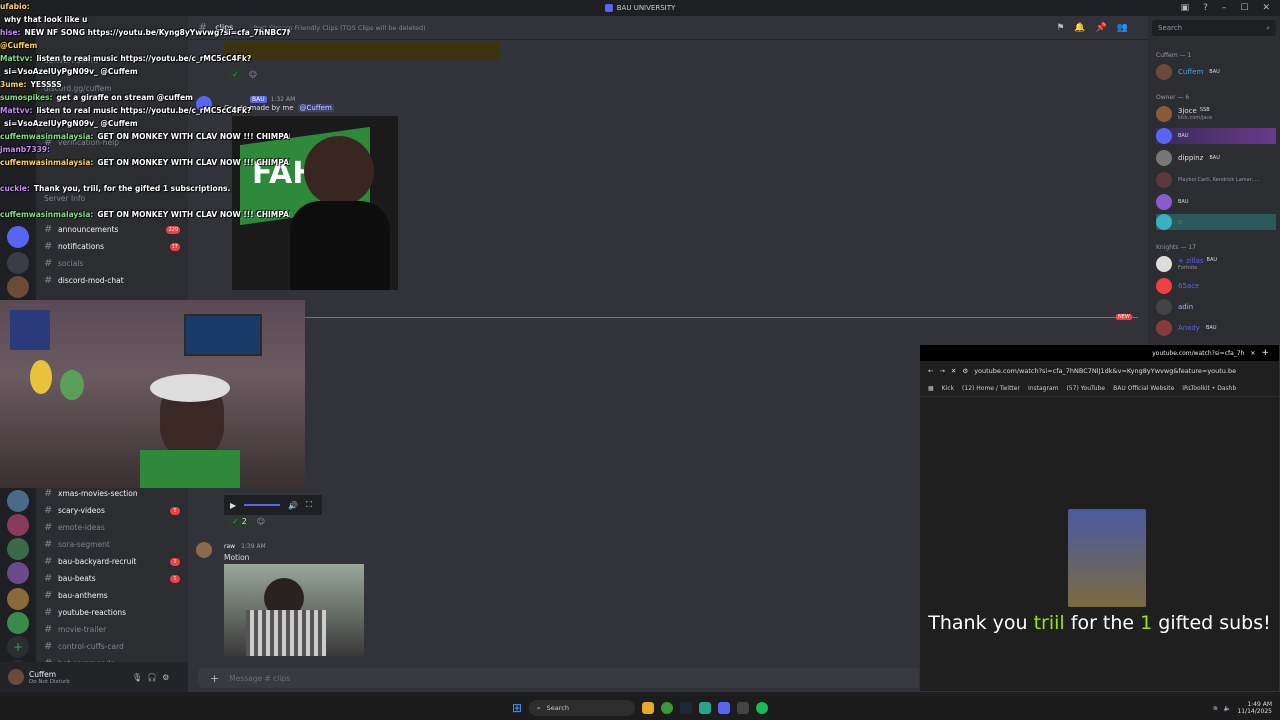 This screenshot has width=1280, height=720. I want to click on member-item: o, so click(1216, 222).